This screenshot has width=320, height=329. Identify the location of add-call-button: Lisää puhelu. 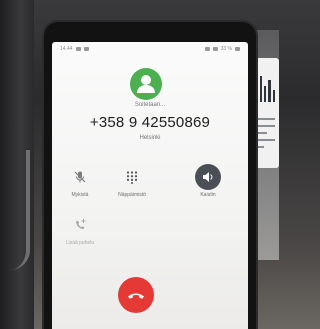
(80, 229).